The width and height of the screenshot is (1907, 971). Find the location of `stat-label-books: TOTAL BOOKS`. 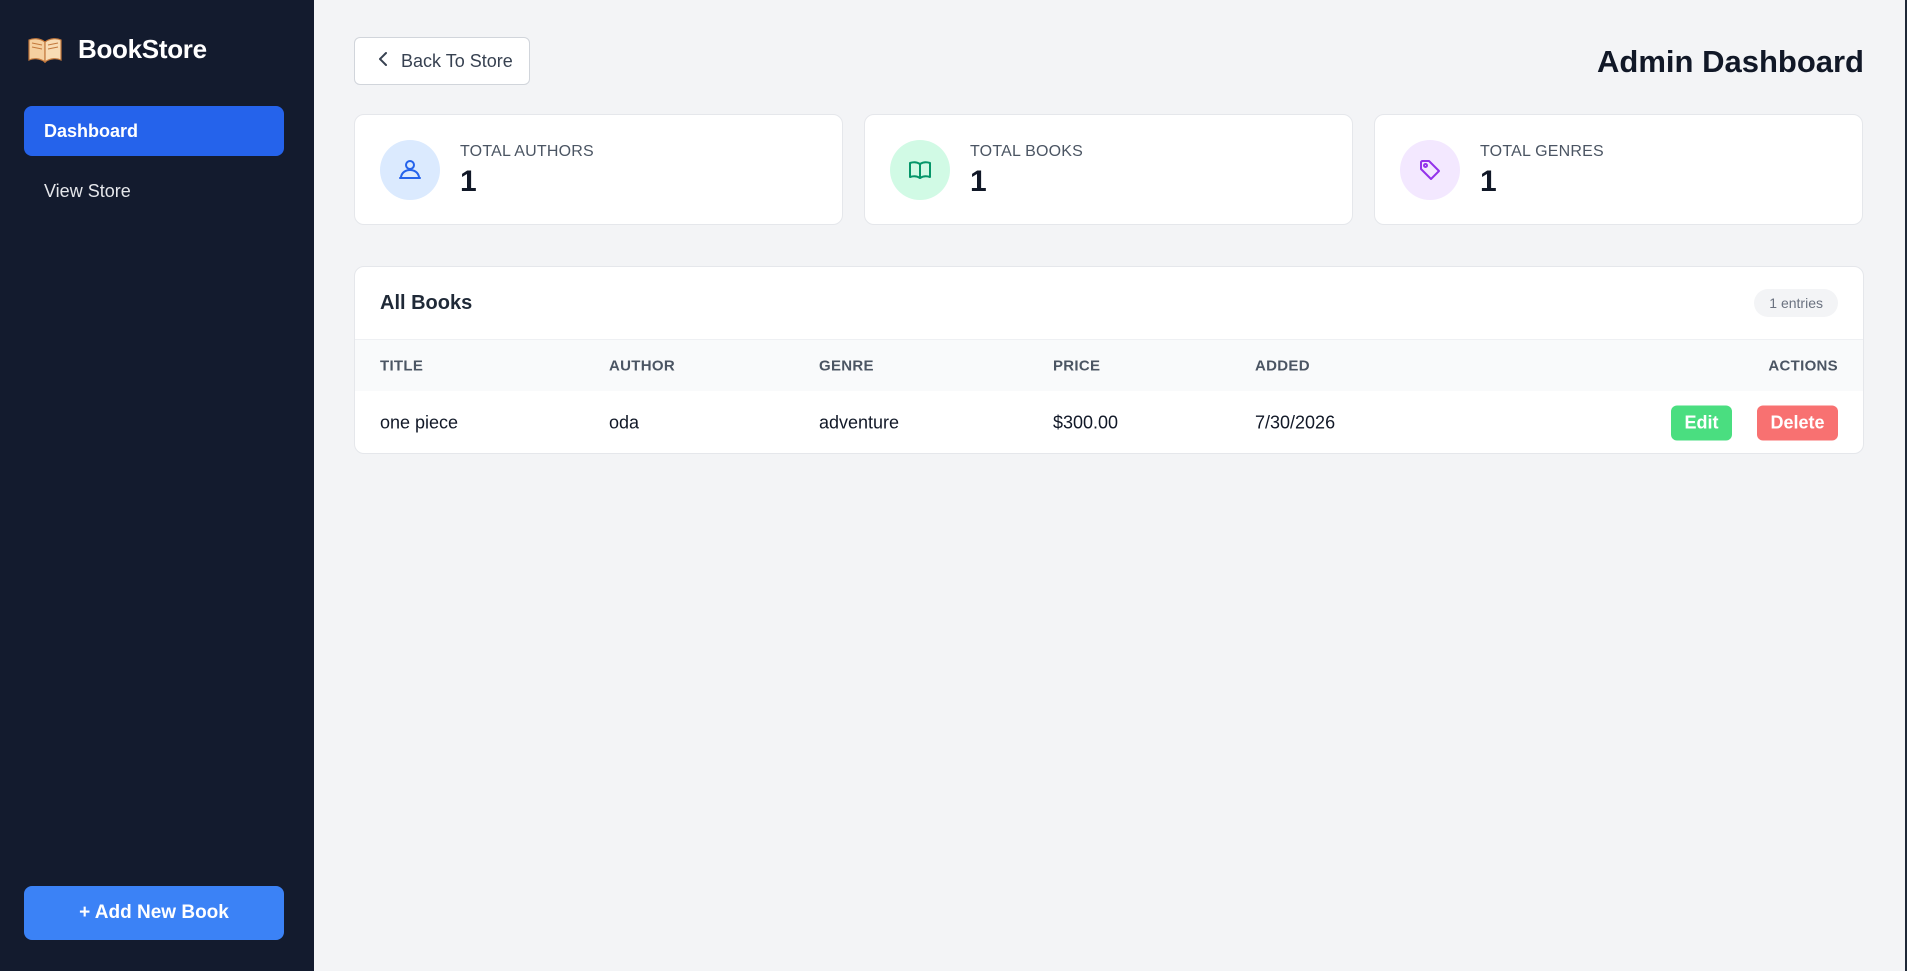

stat-label-books: TOTAL BOOKS is located at coordinates (1027, 151).